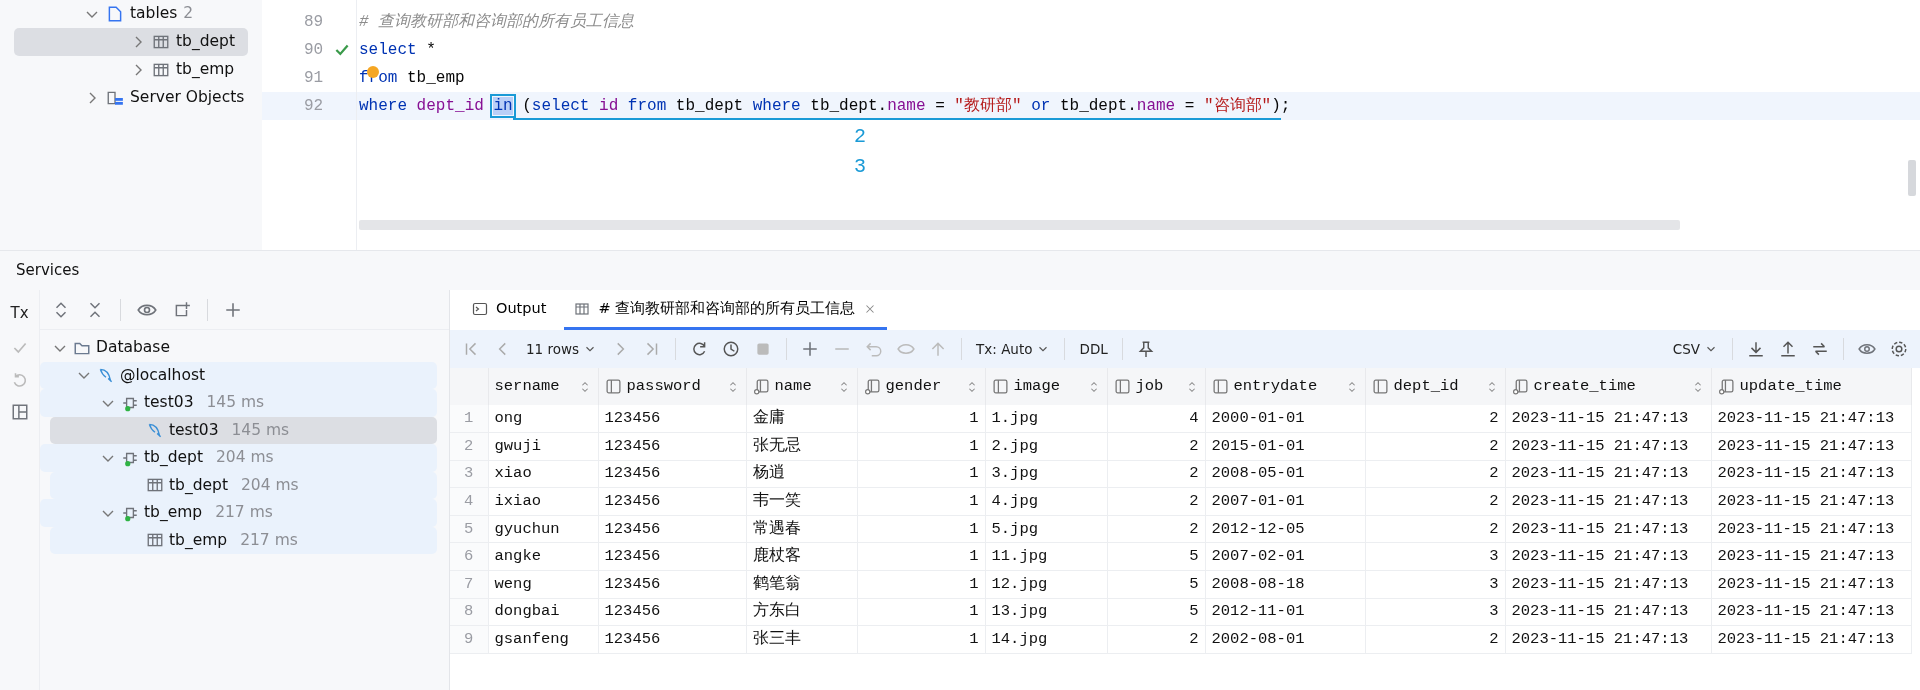 The image size is (1920, 690). What do you see at coordinates (801, 501) in the screenshot?
I see `table-cell: 韦一笑` at bounding box center [801, 501].